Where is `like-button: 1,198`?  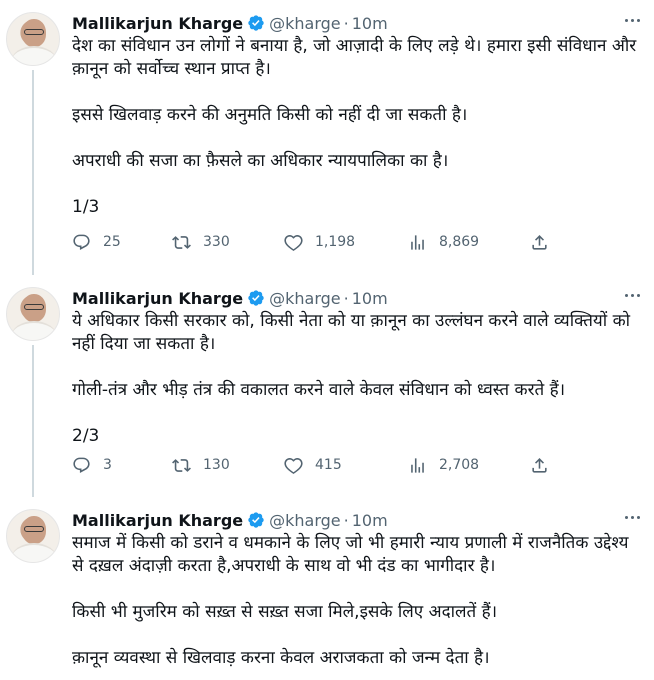 like-button: 1,198 is located at coordinates (319, 242).